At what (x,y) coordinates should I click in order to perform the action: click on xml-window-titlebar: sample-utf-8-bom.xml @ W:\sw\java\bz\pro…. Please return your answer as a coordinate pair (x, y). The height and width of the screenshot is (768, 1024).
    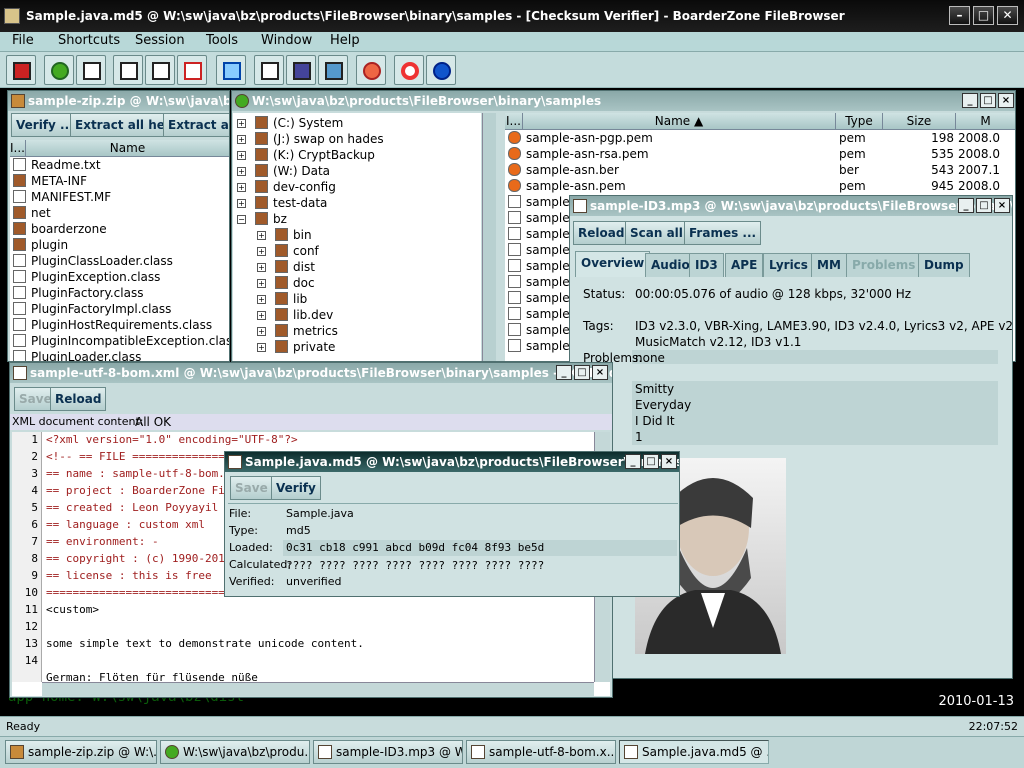
    Looking at the image, I should click on (311, 373).